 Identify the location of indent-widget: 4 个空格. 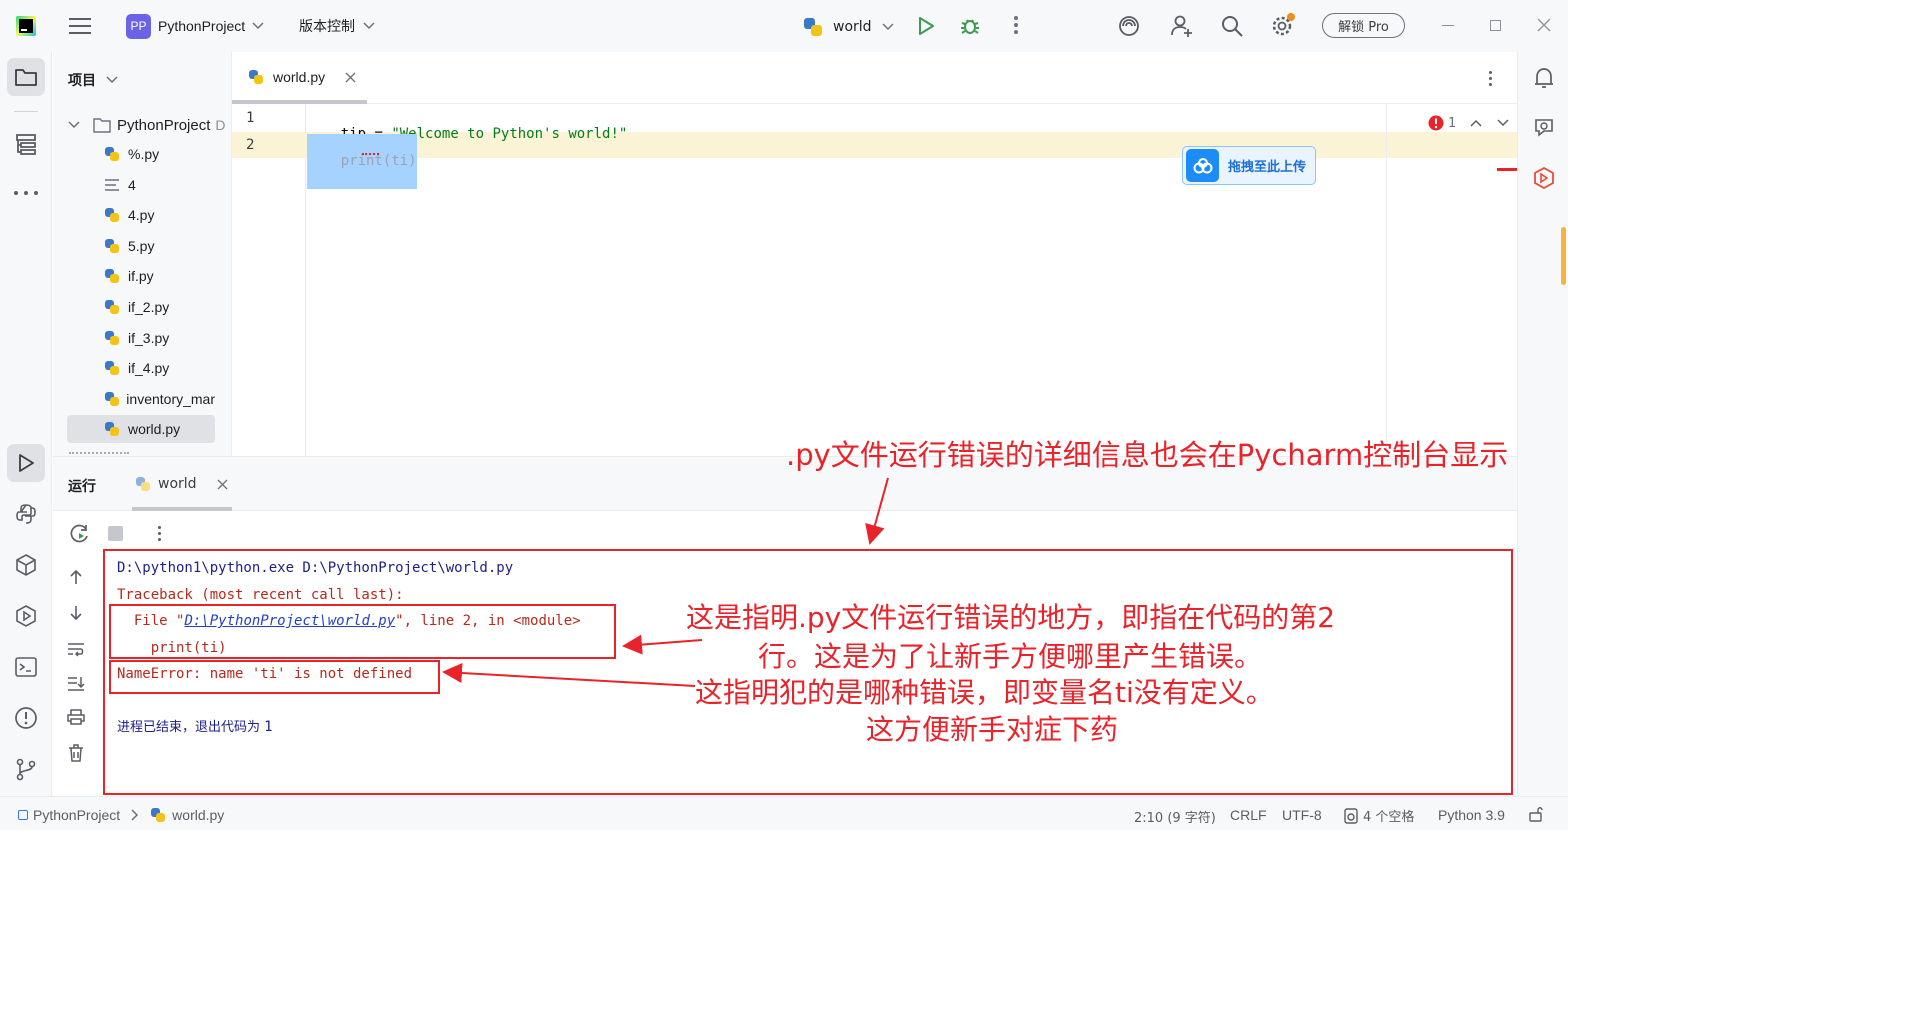
(1378, 815).